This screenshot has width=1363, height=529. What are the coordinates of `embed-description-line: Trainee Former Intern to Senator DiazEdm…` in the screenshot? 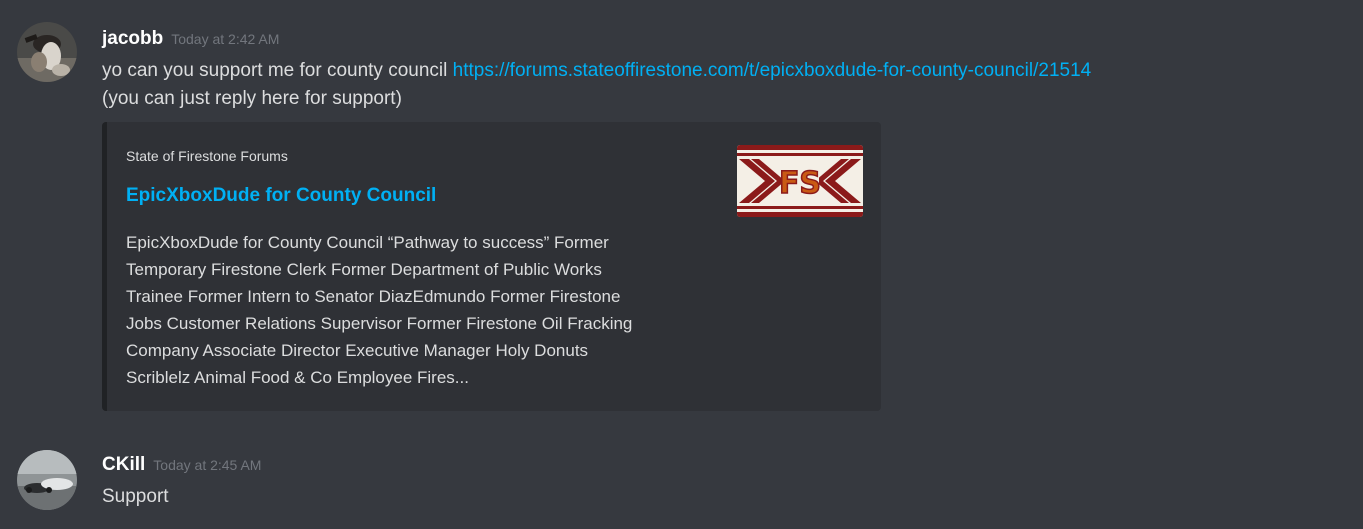 It's located at (373, 296).